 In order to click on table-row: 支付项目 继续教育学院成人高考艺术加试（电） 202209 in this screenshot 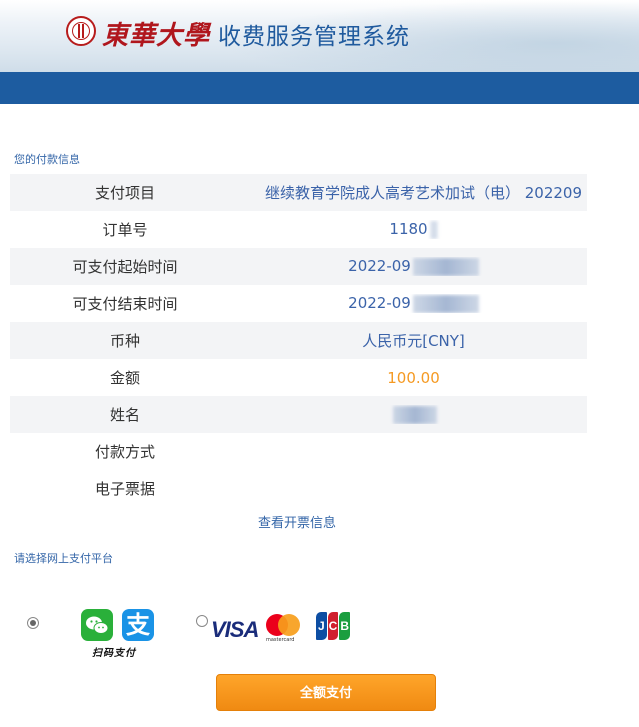, I will do `click(298, 192)`.